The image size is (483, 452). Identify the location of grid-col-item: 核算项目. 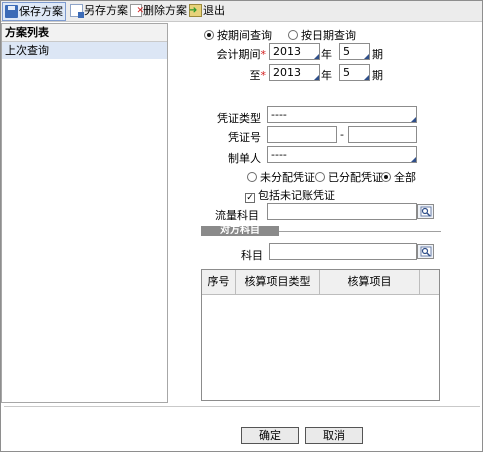
(370, 282).